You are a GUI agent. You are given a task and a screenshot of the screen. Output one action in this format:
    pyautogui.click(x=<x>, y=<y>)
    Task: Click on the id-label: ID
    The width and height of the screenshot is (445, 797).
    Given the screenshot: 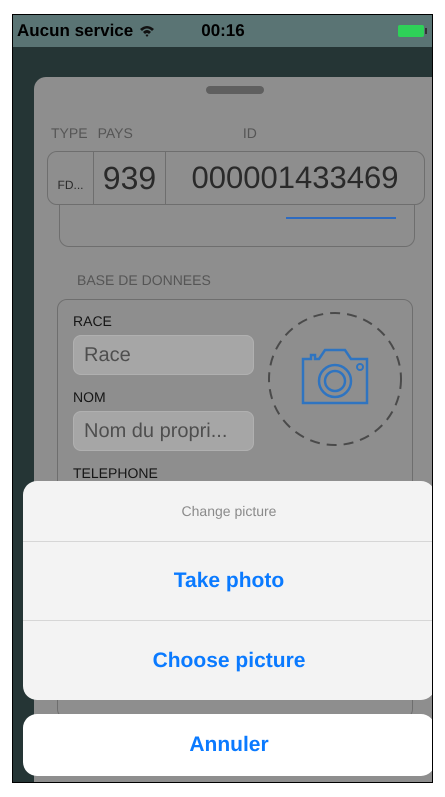 What is the action you would take?
    pyautogui.click(x=249, y=133)
    